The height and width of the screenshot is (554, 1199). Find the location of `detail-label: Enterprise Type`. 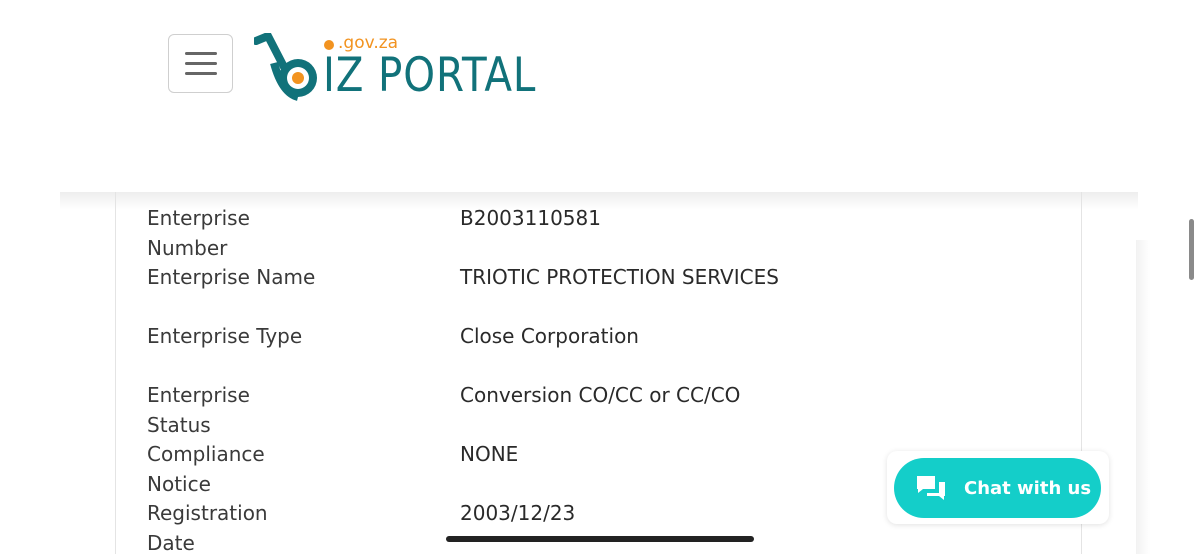

detail-label: Enterprise Type is located at coordinates (225, 336).